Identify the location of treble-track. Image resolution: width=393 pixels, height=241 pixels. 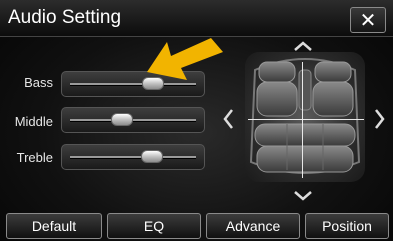
(133, 157).